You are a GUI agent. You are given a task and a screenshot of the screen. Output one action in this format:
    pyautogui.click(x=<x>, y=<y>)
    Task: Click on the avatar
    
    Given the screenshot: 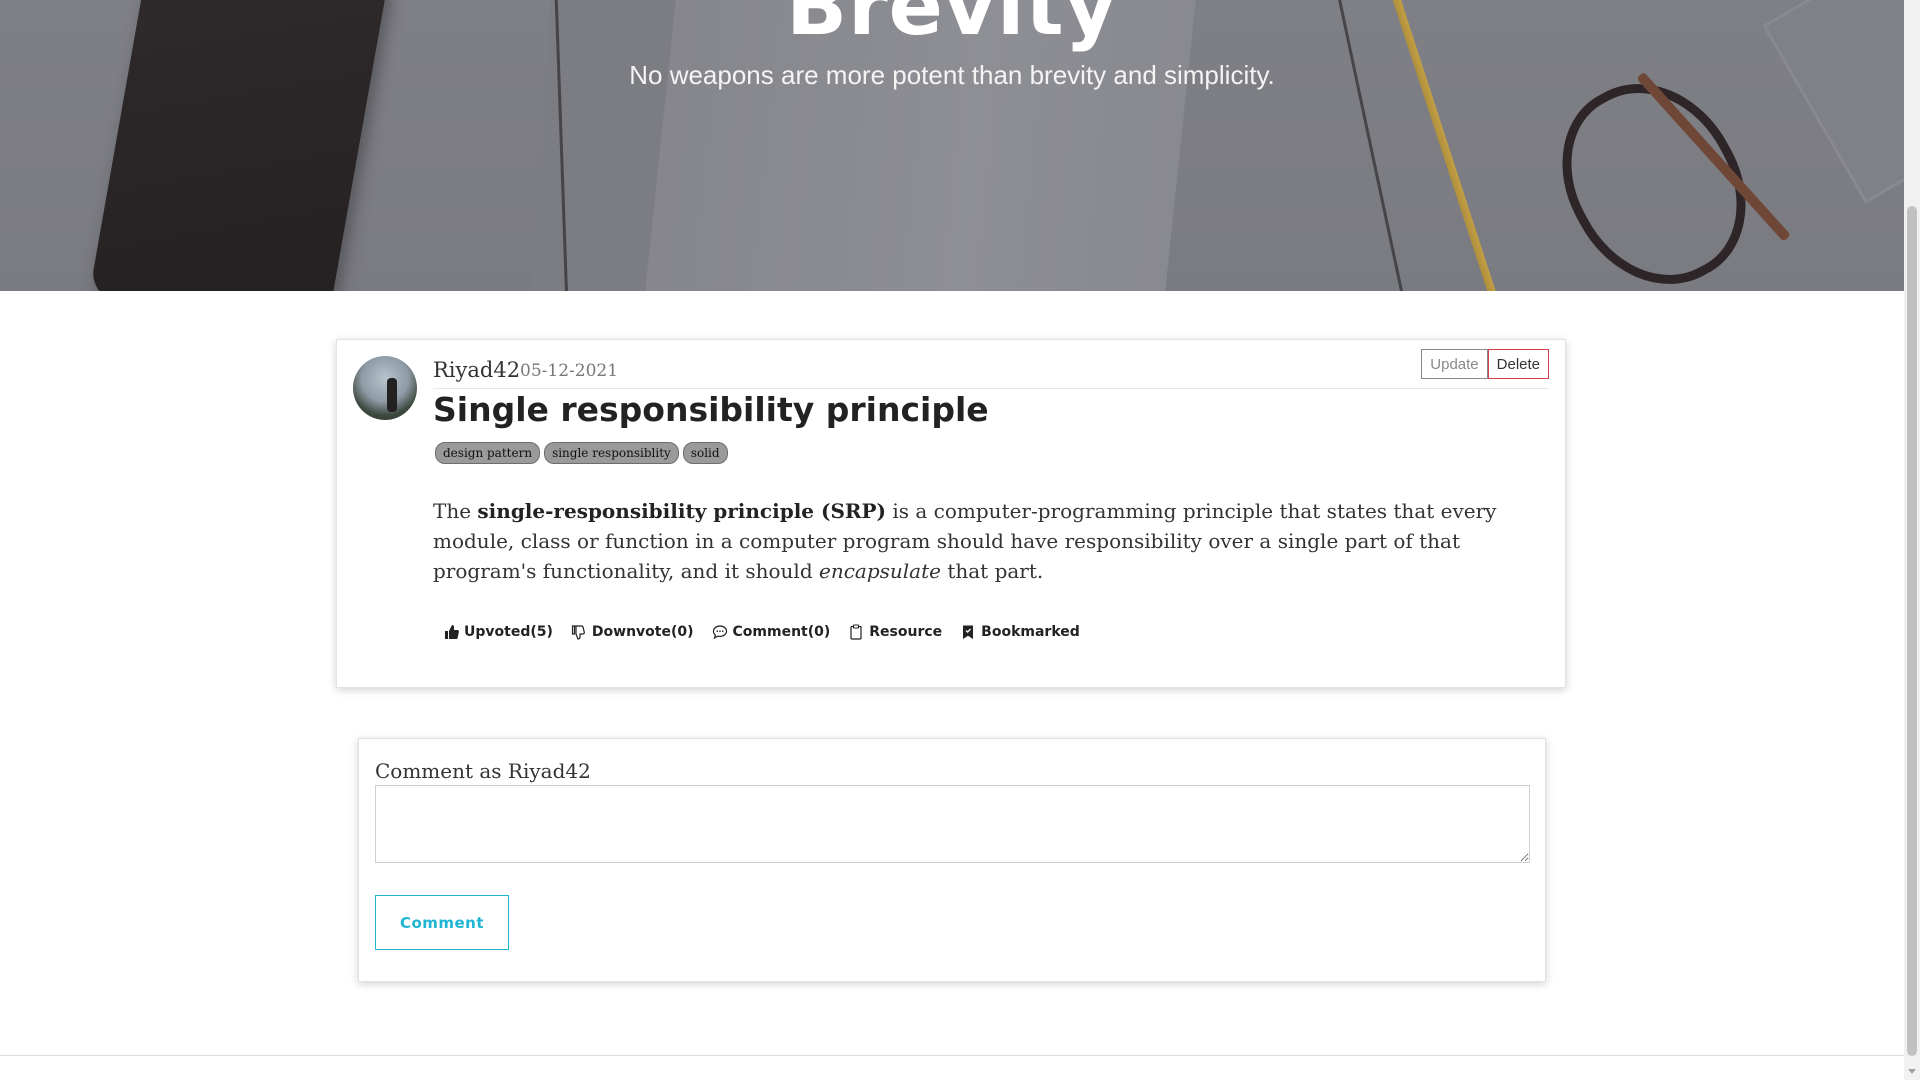 What is the action you would take?
    pyautogui.click(x=385, y=388)
    